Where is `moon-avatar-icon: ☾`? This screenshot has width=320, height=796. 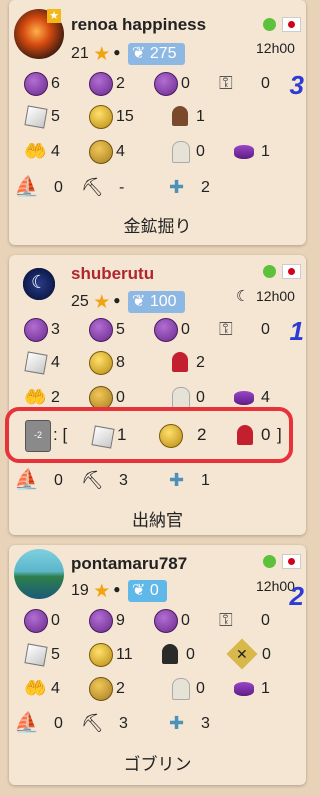
moon-avatar-icon: ☾ is located at coordinates (39, 282).